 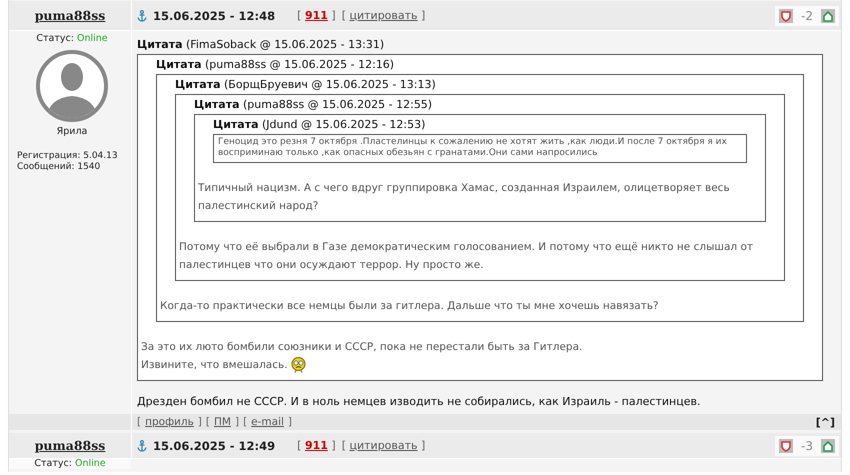 What do you see at coordinates (72, 131) in the screenshot?
I see `user-rank: Ярила` at bounding box center [72, 131].